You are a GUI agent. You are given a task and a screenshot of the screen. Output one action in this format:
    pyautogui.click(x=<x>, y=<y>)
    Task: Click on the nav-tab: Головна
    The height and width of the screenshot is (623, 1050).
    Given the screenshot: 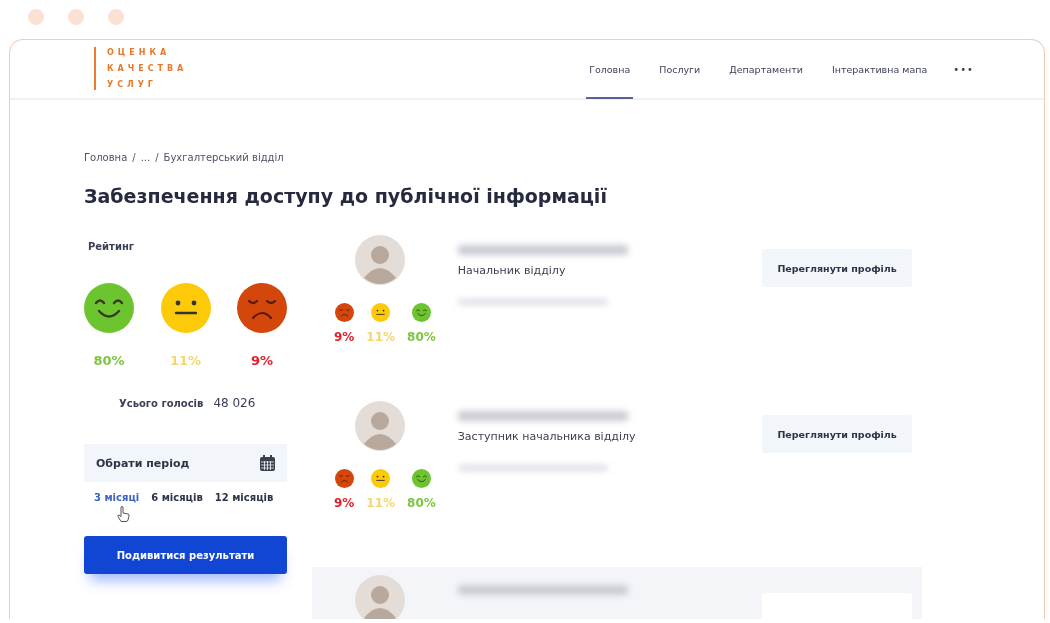 What is the action you would take?
    pyautogui.click(x=610, y=70)
    